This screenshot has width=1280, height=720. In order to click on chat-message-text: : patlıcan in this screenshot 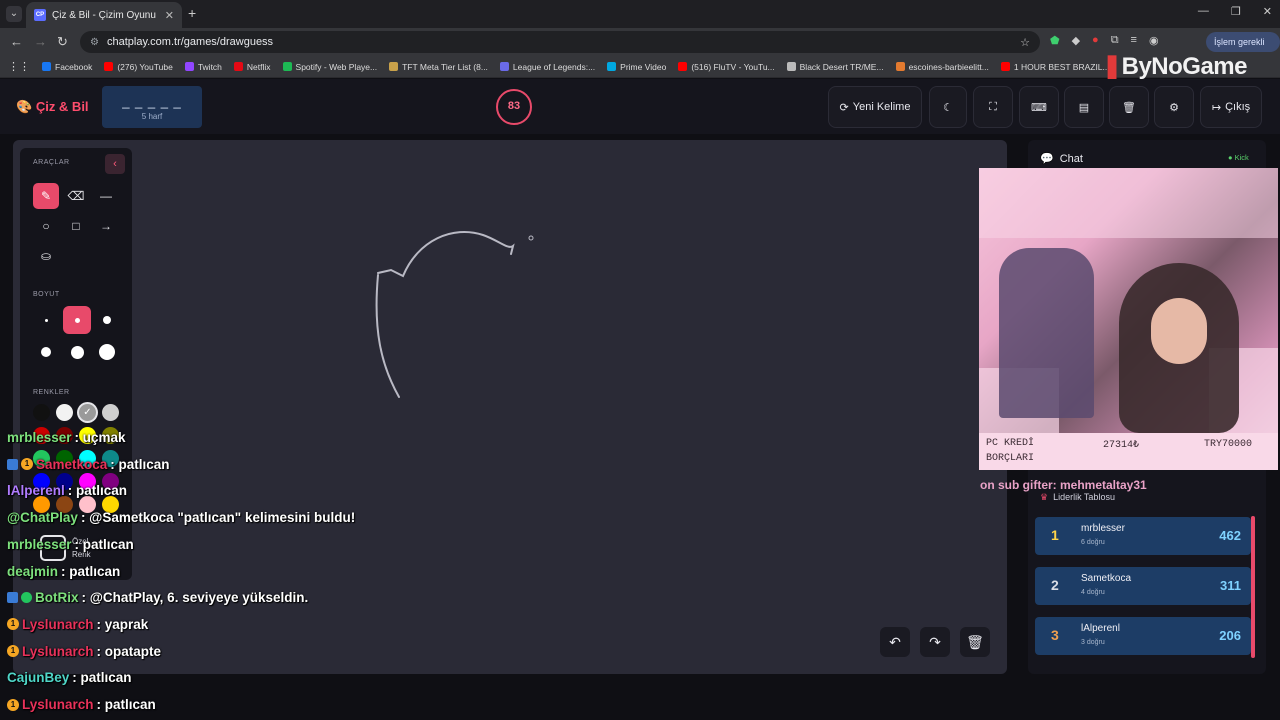, I will do `click(102, 678)`.